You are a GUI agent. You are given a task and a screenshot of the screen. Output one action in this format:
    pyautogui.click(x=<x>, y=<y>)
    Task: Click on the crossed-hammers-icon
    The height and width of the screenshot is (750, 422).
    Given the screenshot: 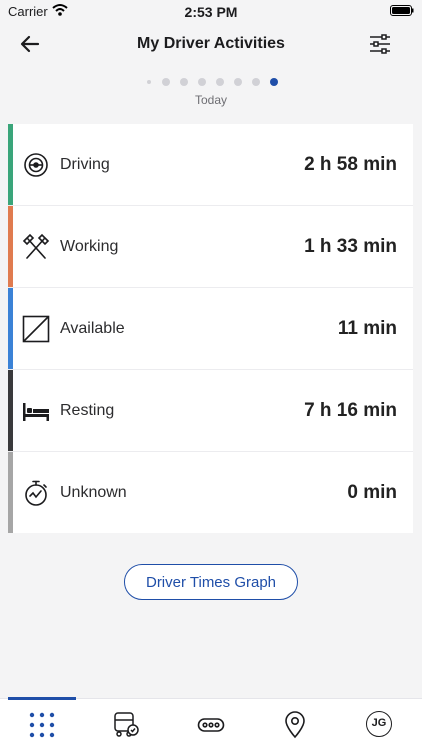 What is the action you would take?
    pyautogui.click(x=36, y=246)
    